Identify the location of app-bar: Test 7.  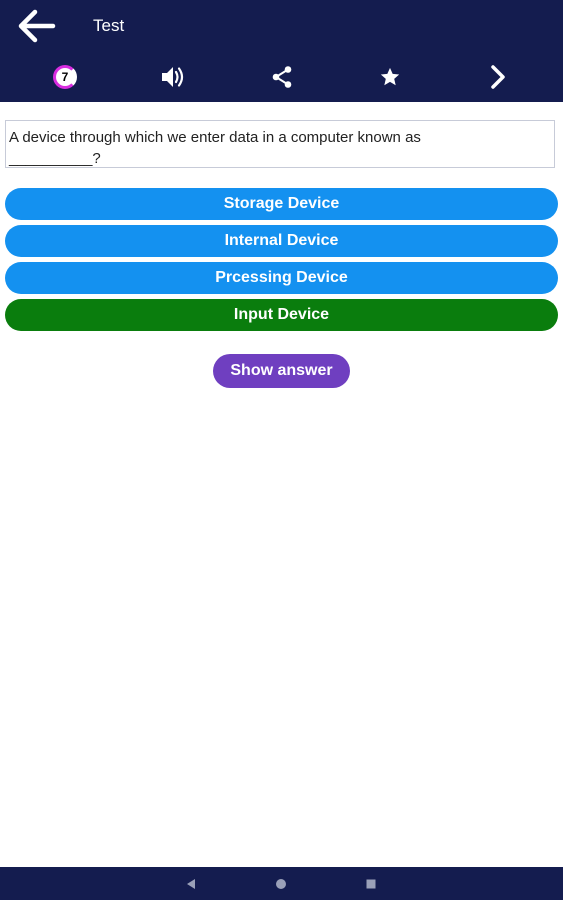
(281, 51).